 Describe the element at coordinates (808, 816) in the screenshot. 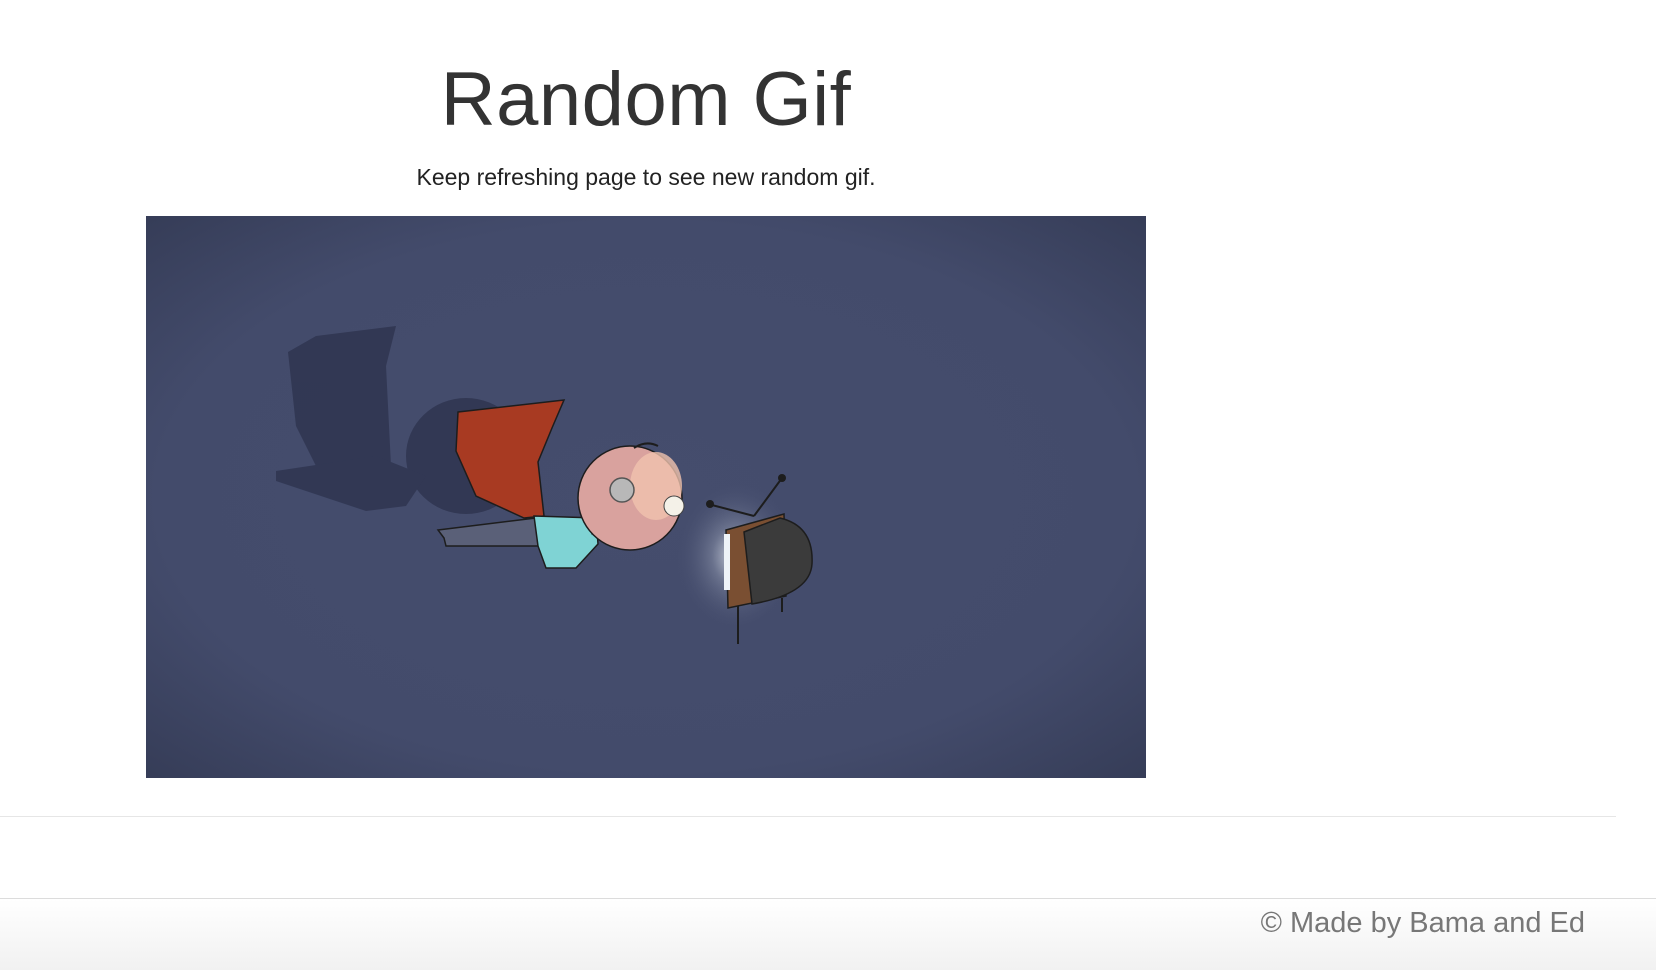

I see `content-divider` at that location.